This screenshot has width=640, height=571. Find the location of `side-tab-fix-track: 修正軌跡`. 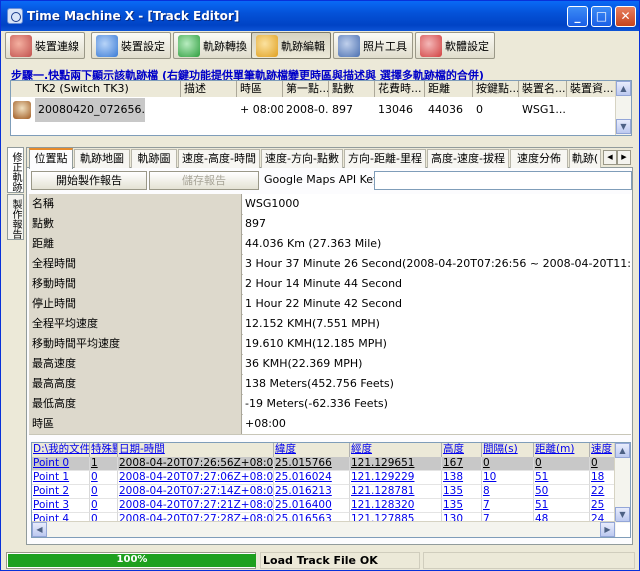

side-tab-fix-track: 修正軌跡 is located at coordinates (15, 170).